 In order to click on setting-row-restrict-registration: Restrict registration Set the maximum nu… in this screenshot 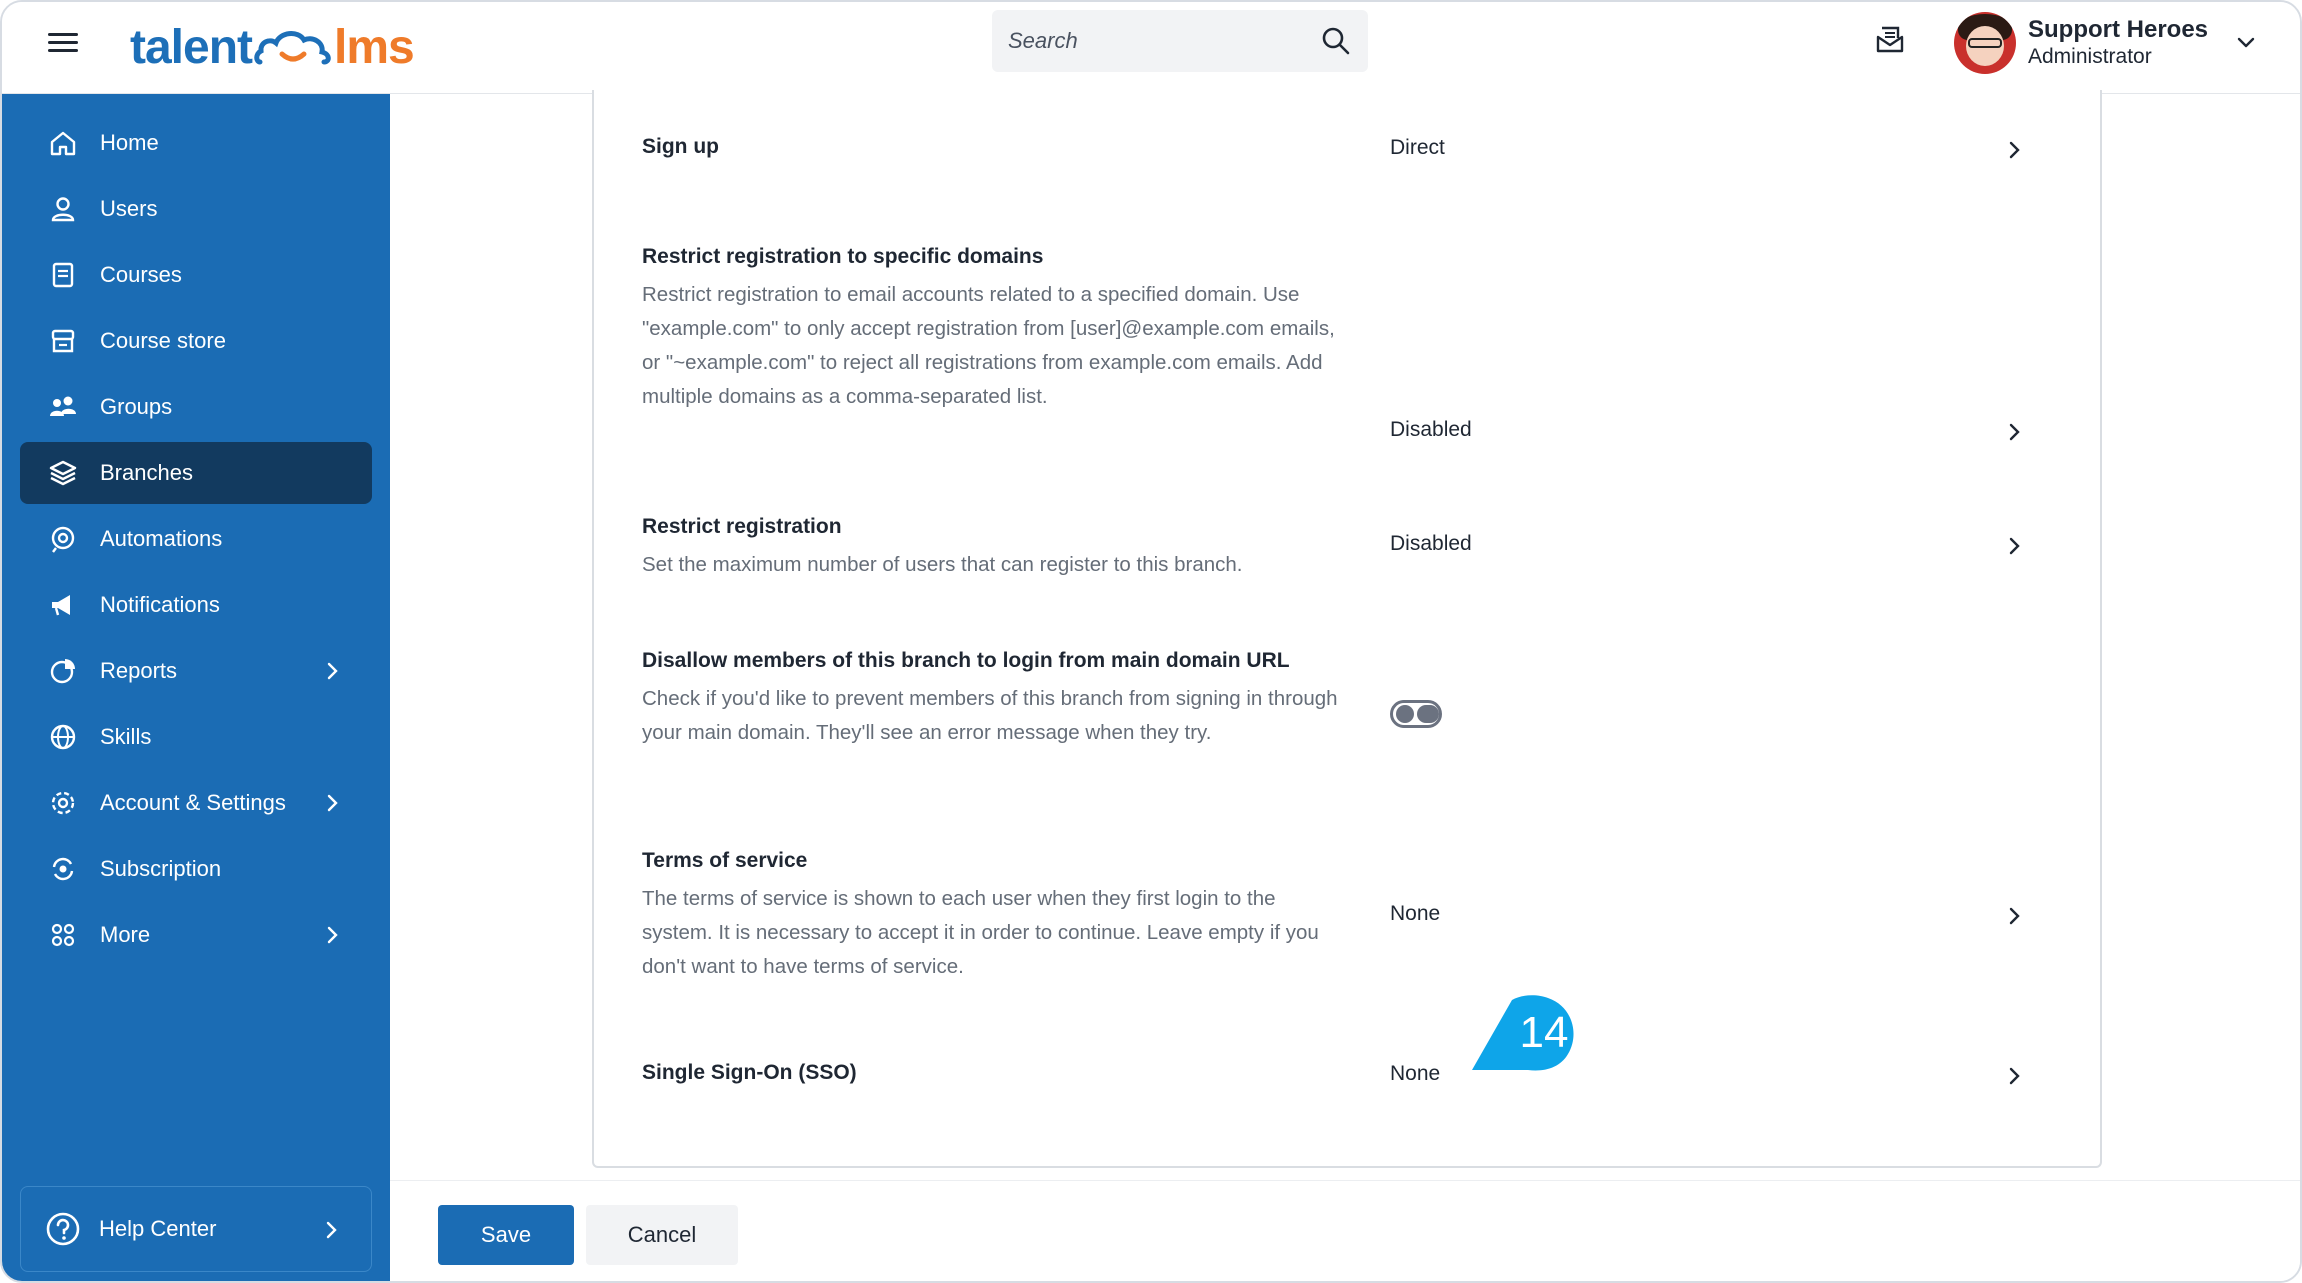, I will do `click(1352, 547)`.